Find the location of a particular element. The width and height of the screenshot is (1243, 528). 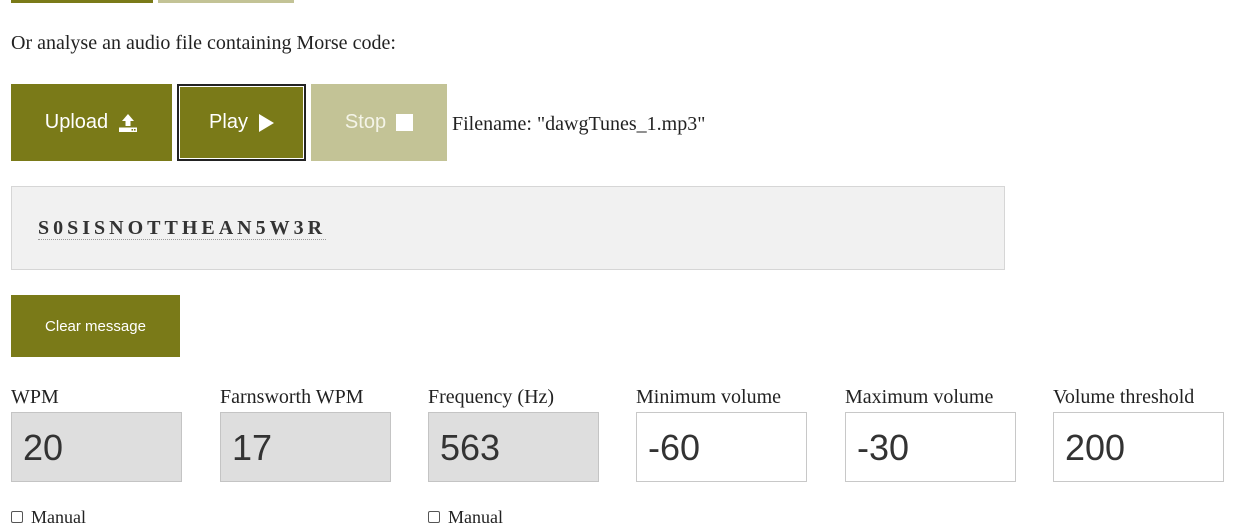

frequency-label: Frequency (Hz) is located at coordinates (491, 397).